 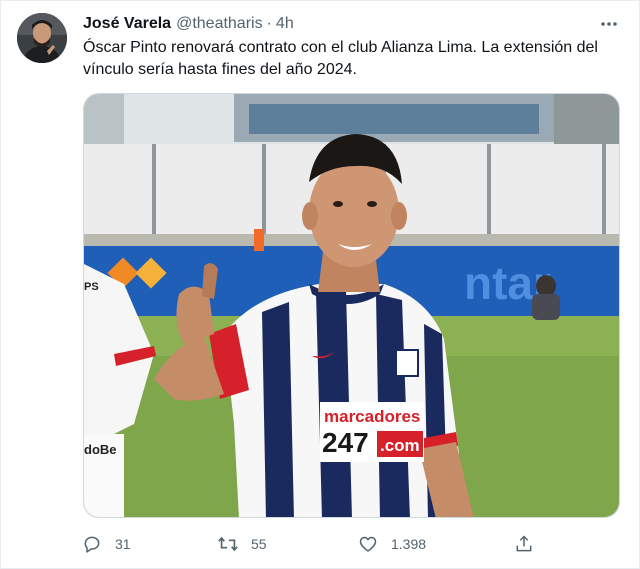 I want to click on tweet-header: José Varela @theatharis · 4h, so click(x=188, y=24).